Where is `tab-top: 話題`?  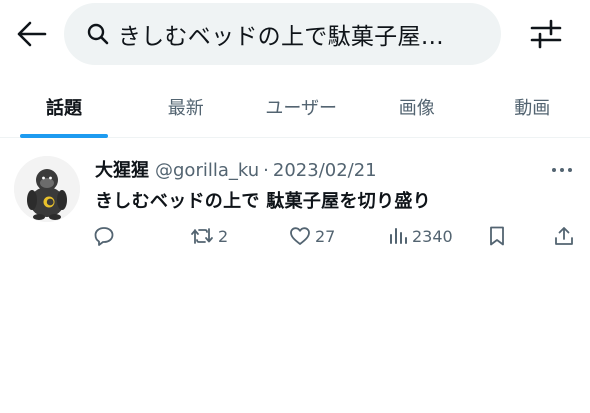
tab-top: 話題 is located at coordinates (64, 107).